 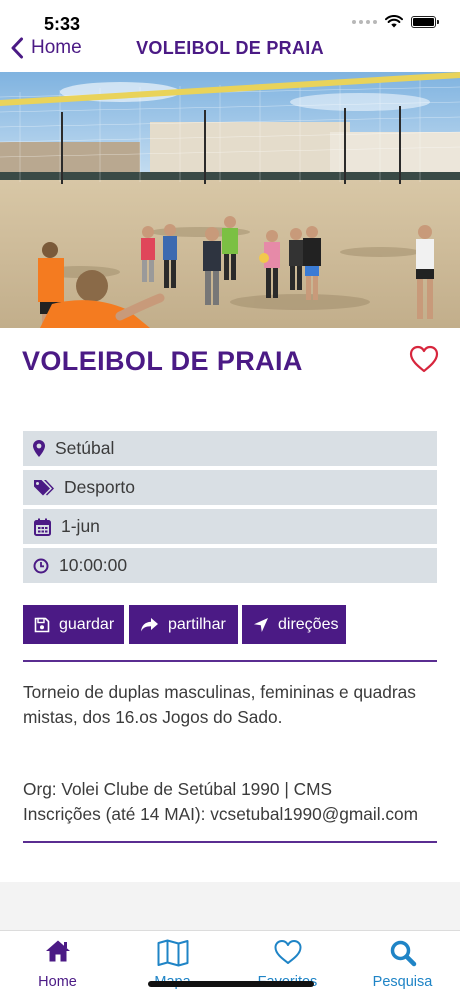 What do you see at coordinates (178, 789) in the screenshot?
I see `organizer-line: Org: Volei Clube de Setúbal 1990 | CMS` at bounding box center [178, 789].